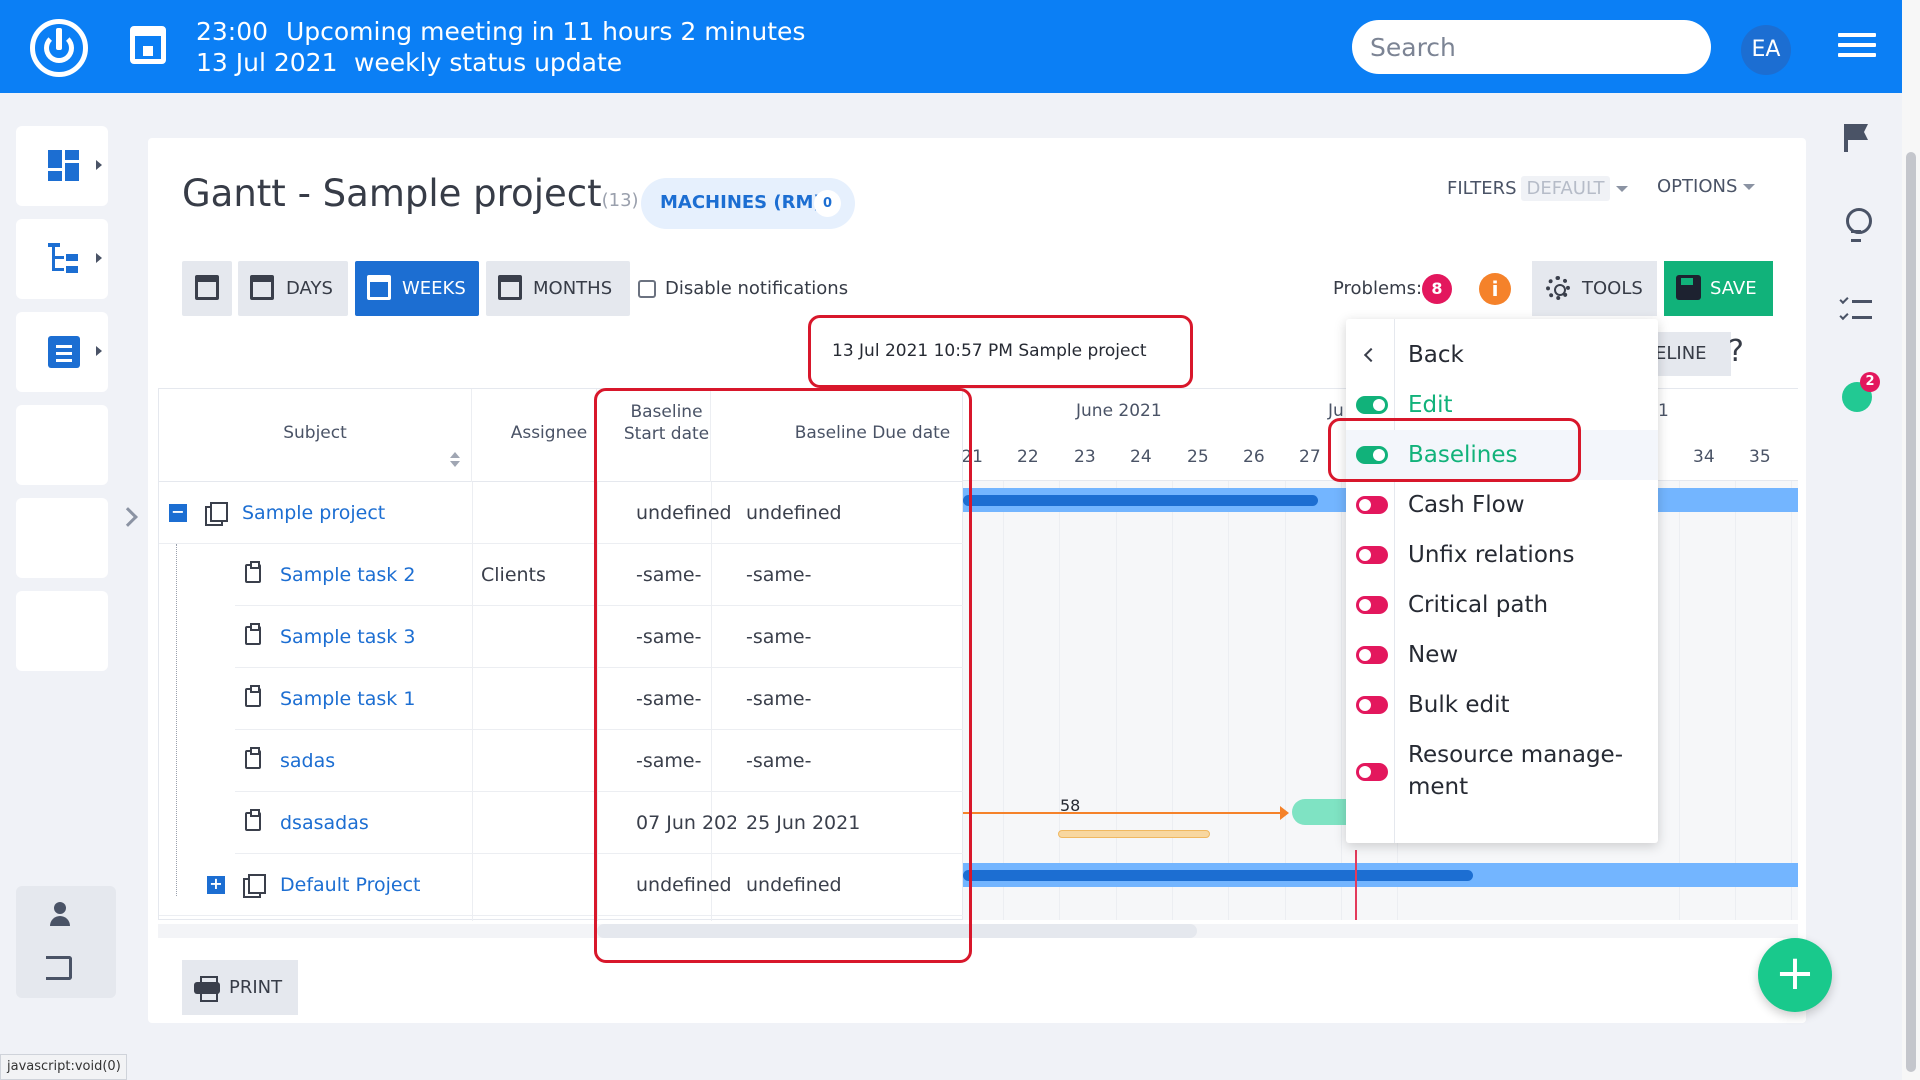 This screenshot has height=1080, width=1920. I want to click on subject-link: dsasadas, so click(324, 823).